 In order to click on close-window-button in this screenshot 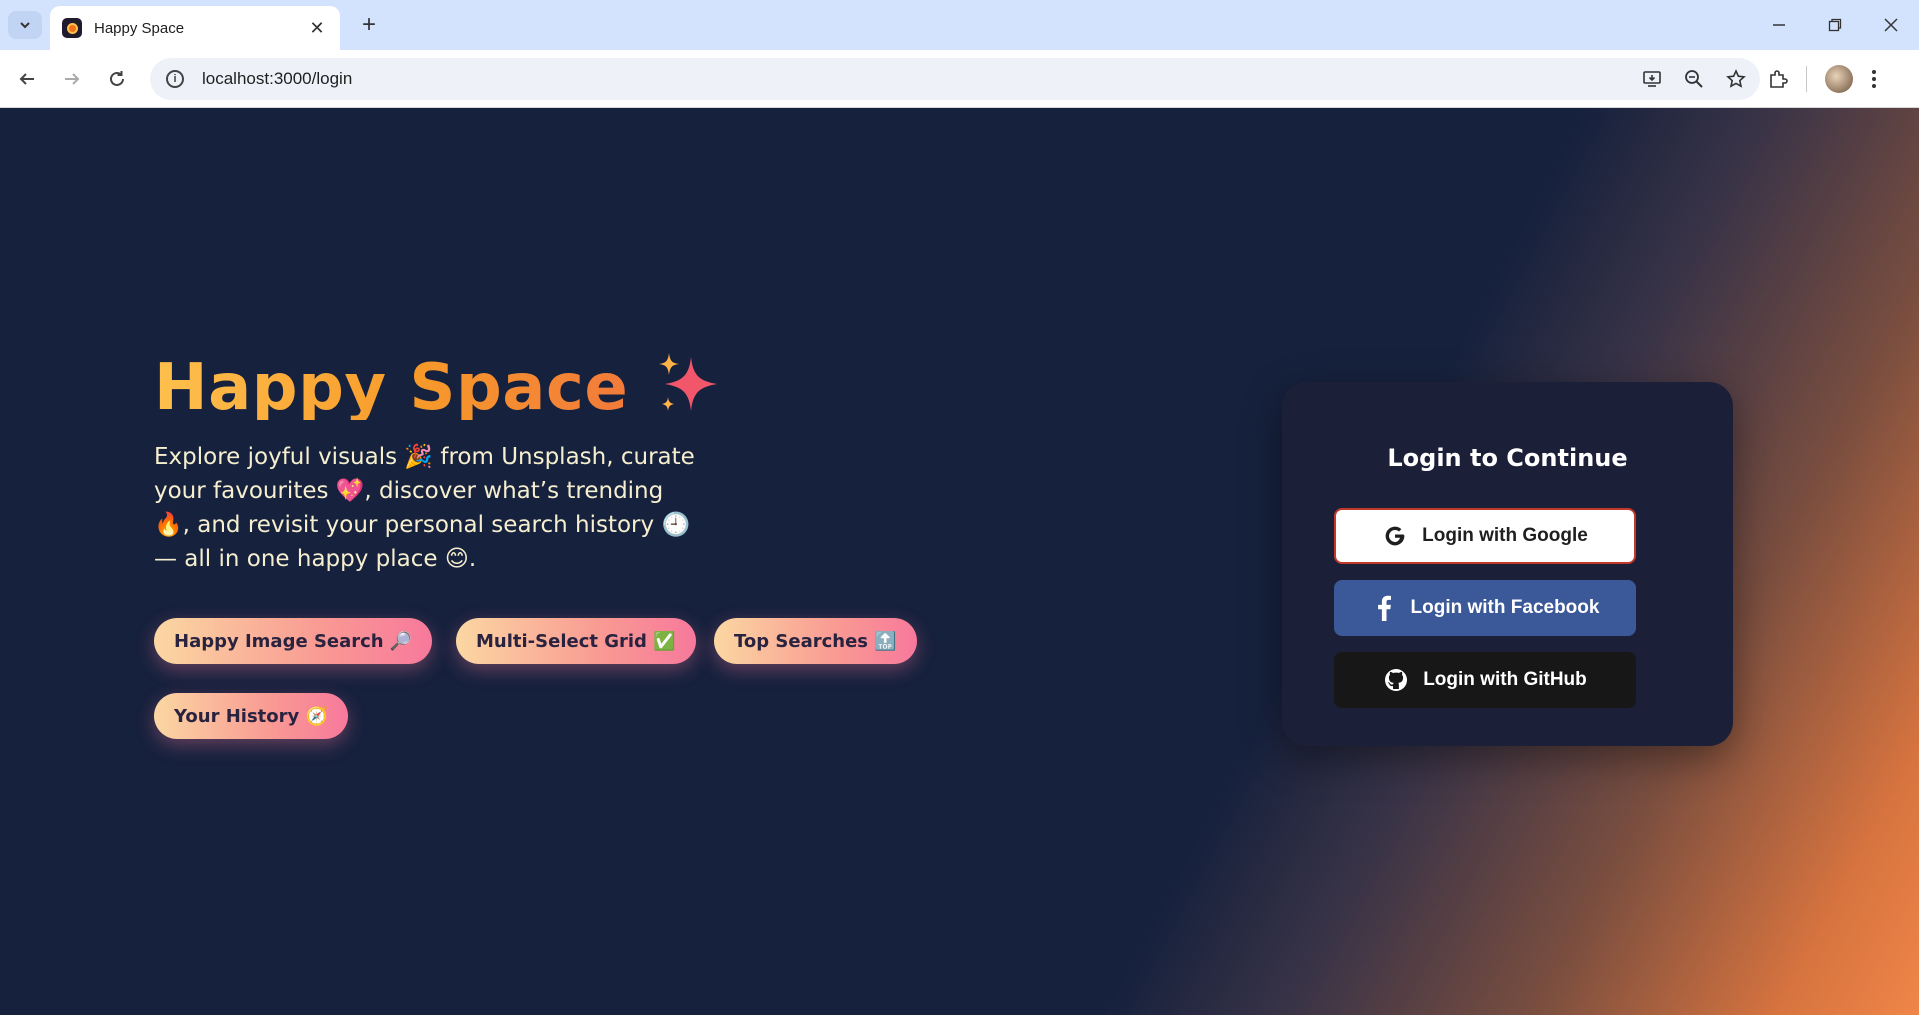, I will do `click(1891, 25)`.